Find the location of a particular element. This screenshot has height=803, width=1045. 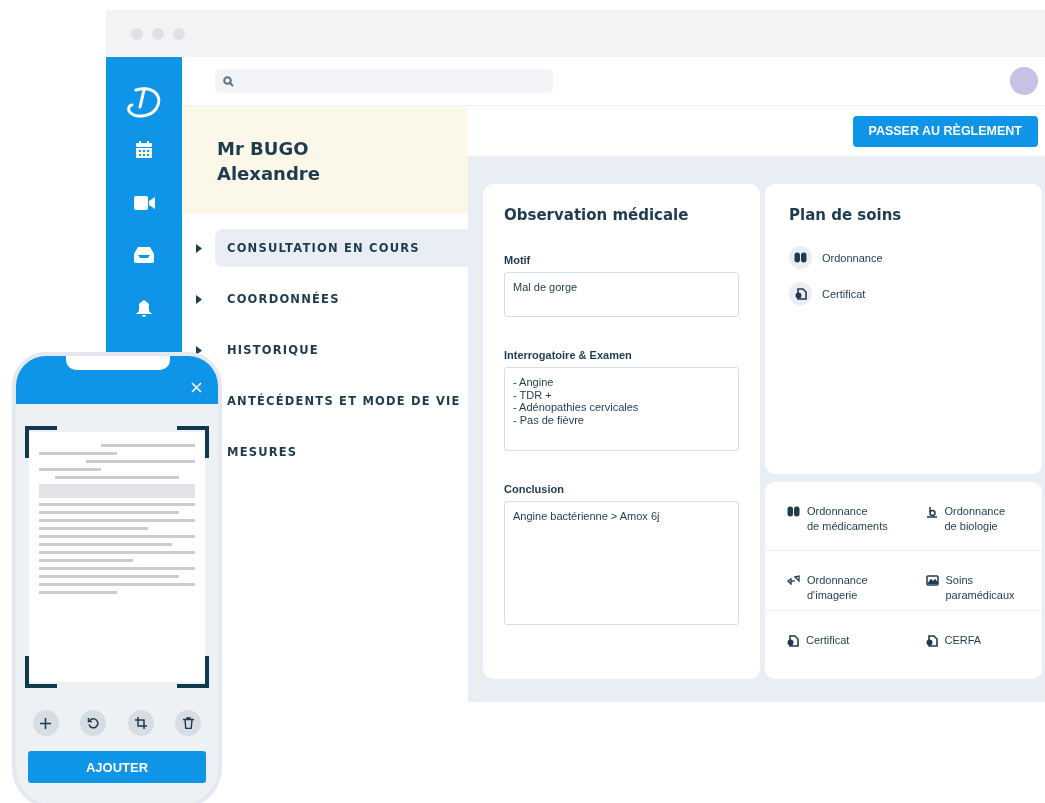

nav-tab: HISTORIQUE is located at coordinates (347, 350).